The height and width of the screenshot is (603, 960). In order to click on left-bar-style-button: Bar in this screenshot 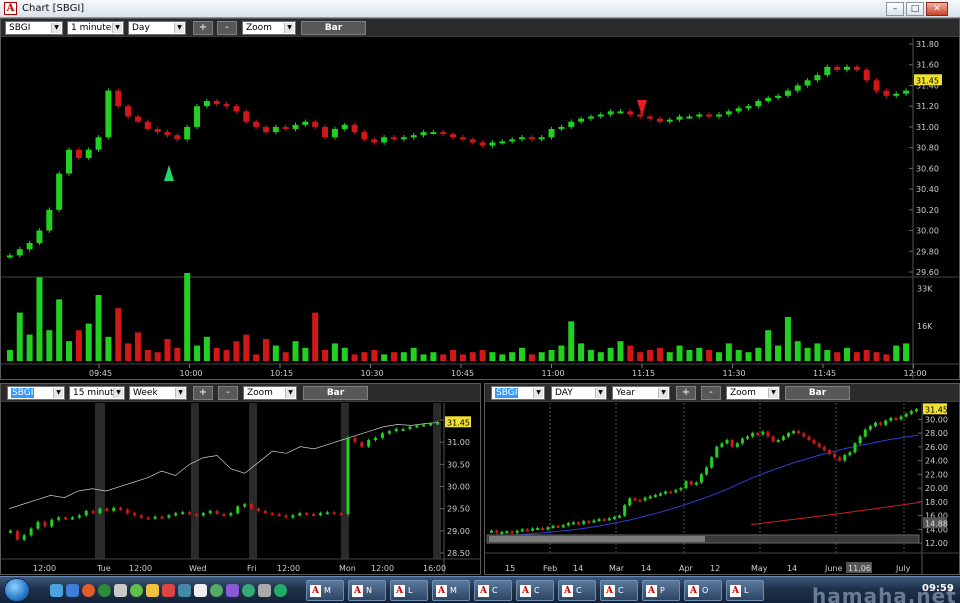, I will do `click(335, 393)`.